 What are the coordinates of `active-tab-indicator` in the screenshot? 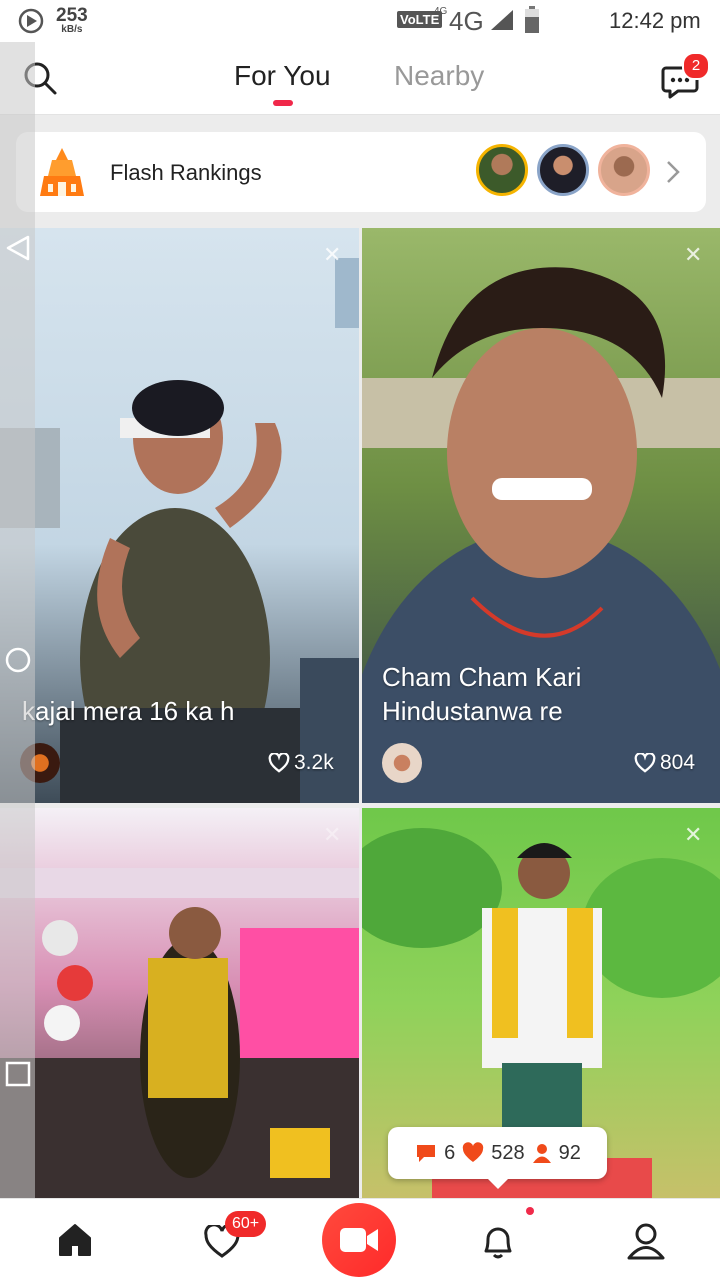 It's located at (283, 103).